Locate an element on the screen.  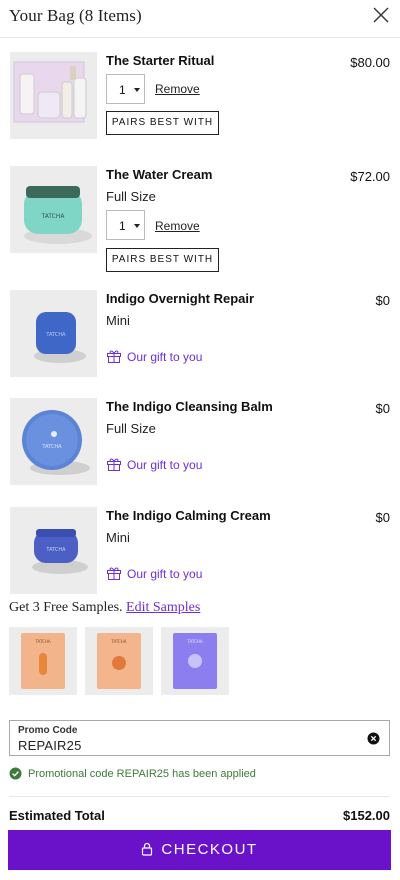
lock-icon is located at coordinates (147, 849).